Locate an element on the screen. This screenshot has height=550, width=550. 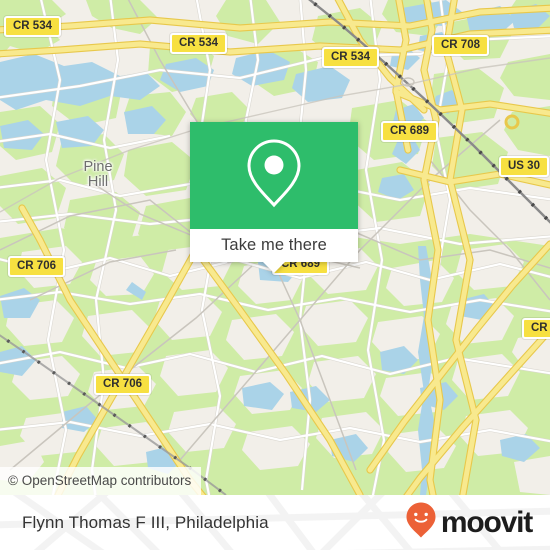
callout-action-area: Take me there is located at coordinates (274, 251).